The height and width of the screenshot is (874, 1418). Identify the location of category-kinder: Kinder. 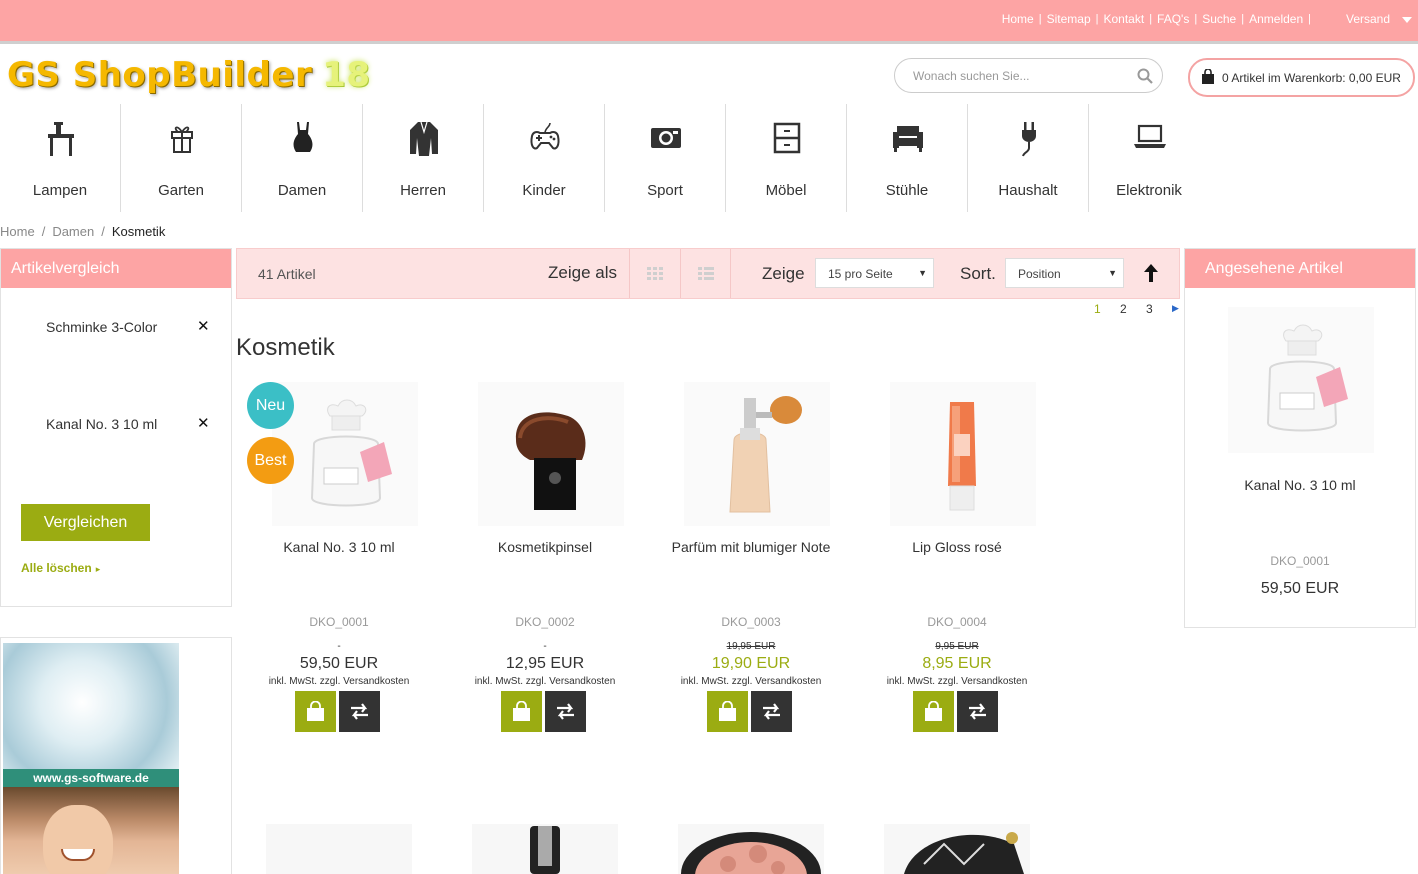
(544, 158).